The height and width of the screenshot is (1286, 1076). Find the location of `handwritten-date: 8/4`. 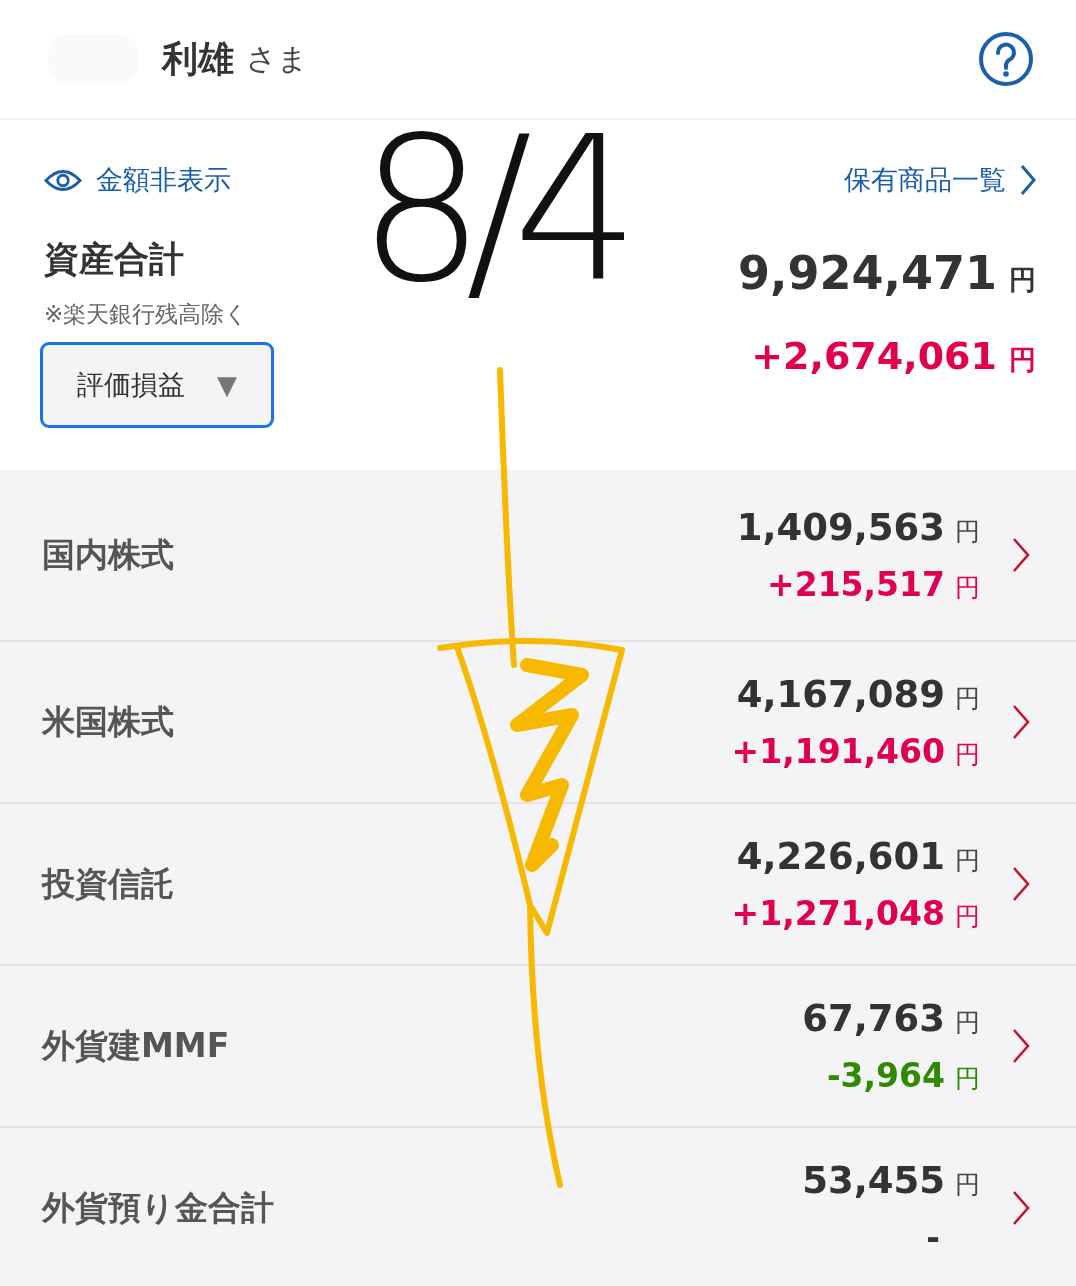

handwritten-date: 8/4 is located at coordinates (489, 210).